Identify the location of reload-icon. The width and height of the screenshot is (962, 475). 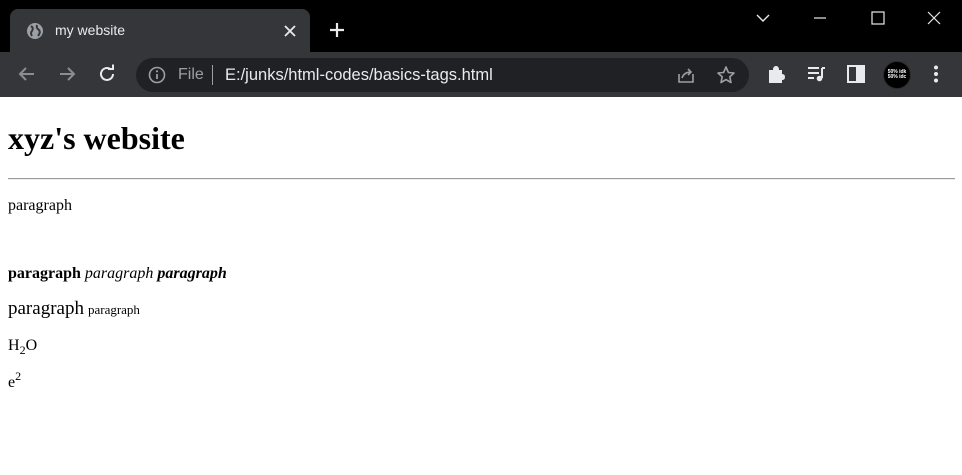
(107, 74).